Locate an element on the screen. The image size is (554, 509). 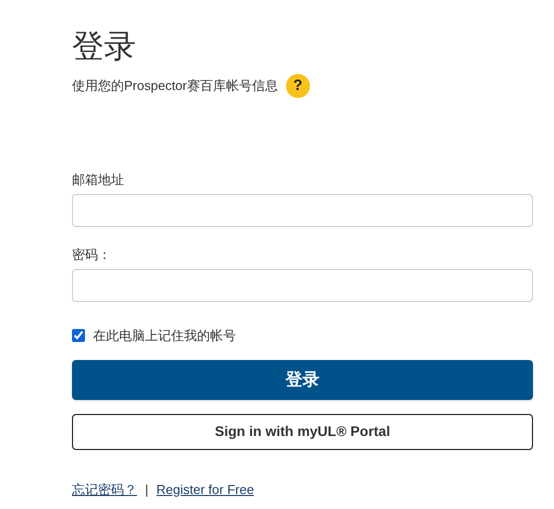
register-link: Register for Free is located at coordinates (205, 489).